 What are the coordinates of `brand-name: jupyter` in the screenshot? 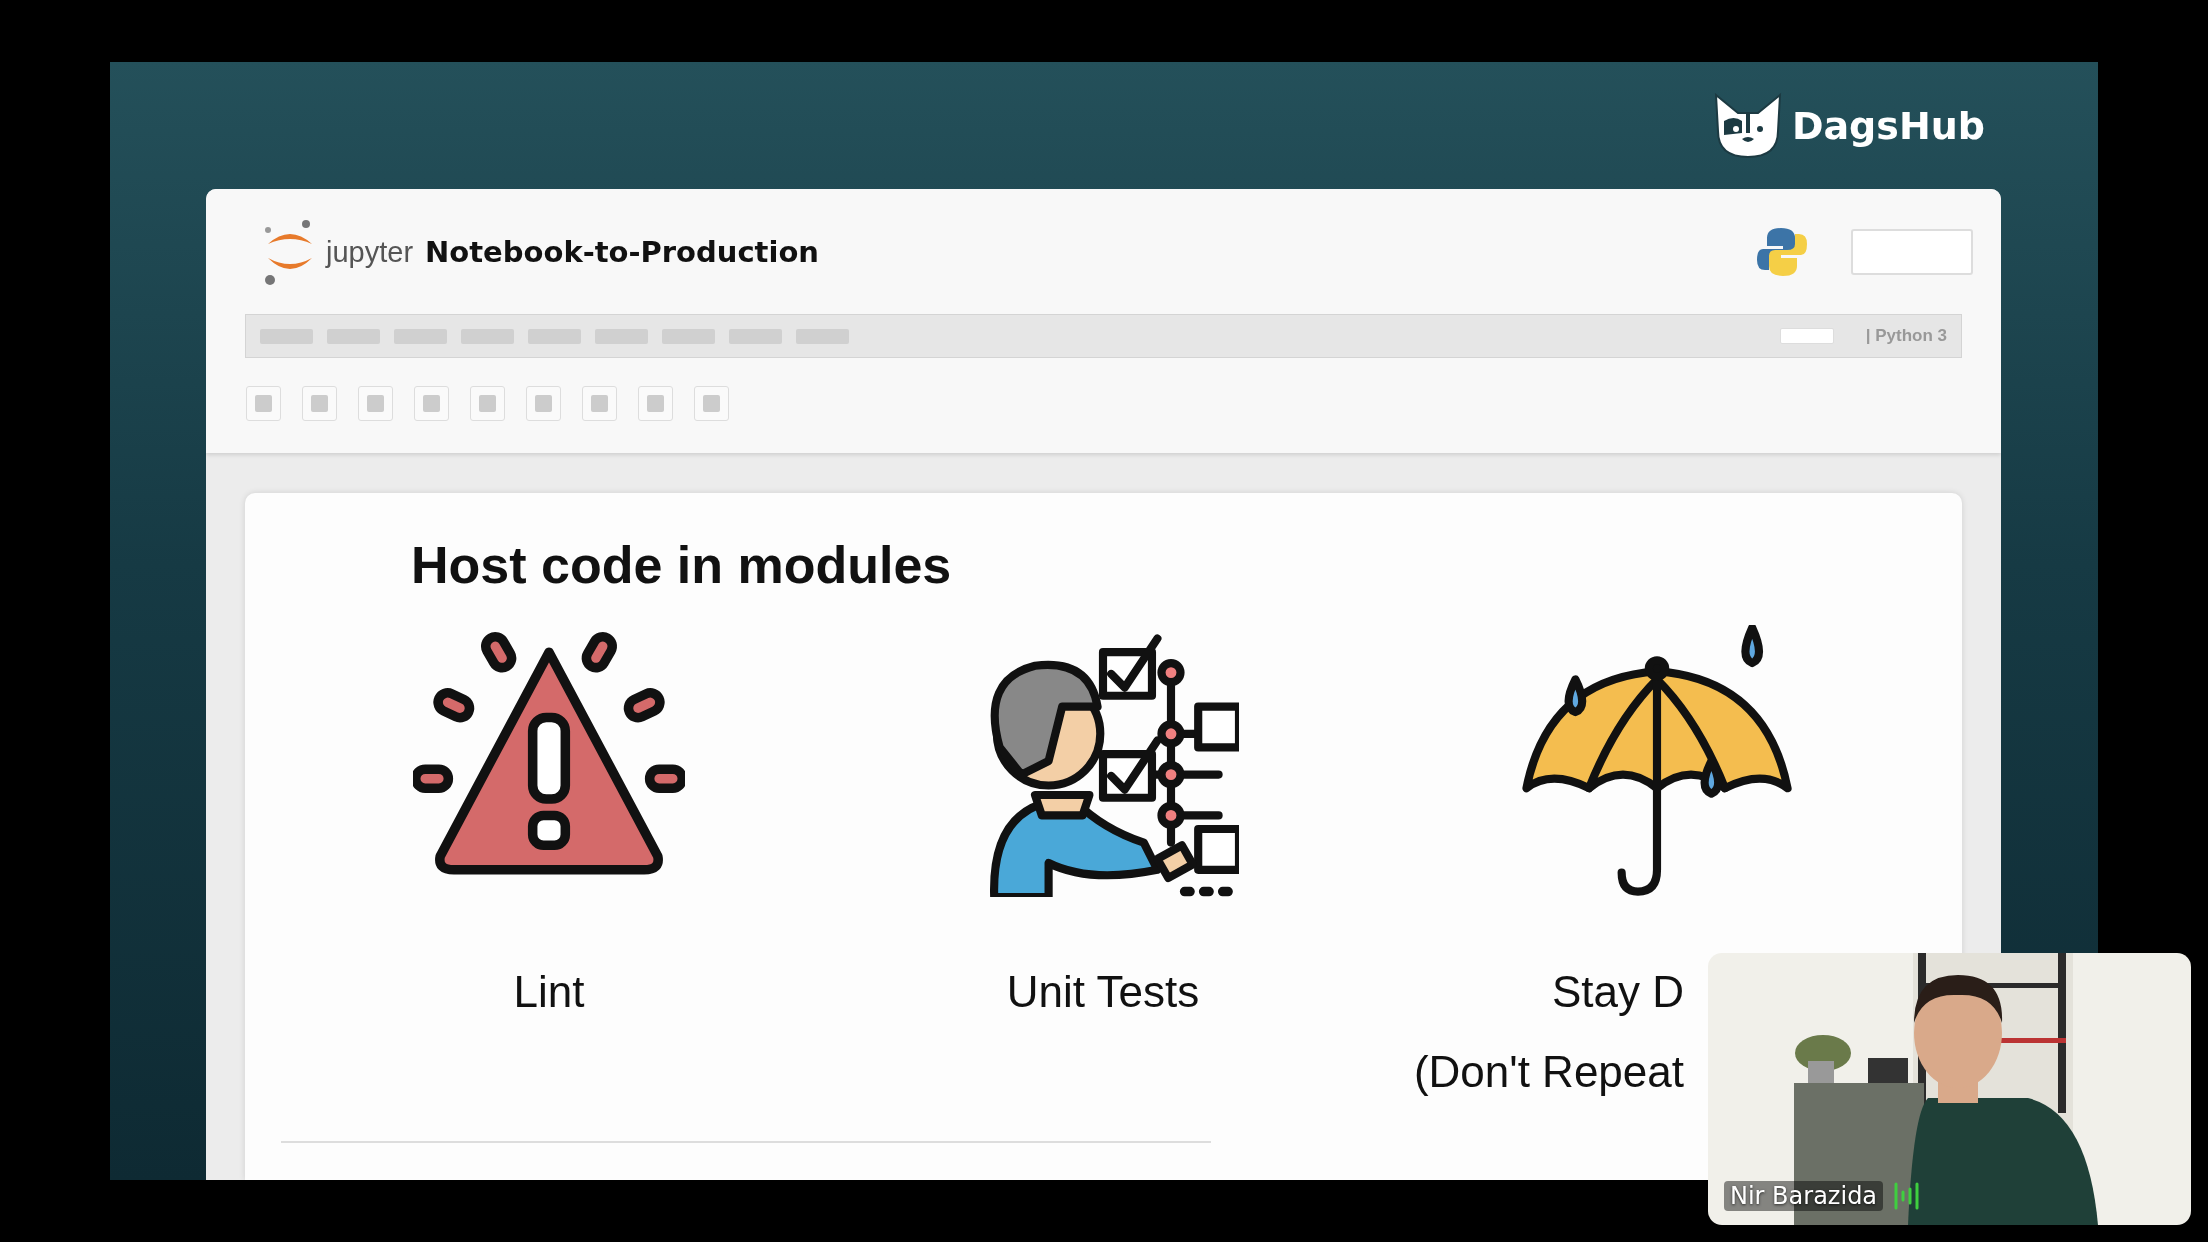 It's located at (370, 252).